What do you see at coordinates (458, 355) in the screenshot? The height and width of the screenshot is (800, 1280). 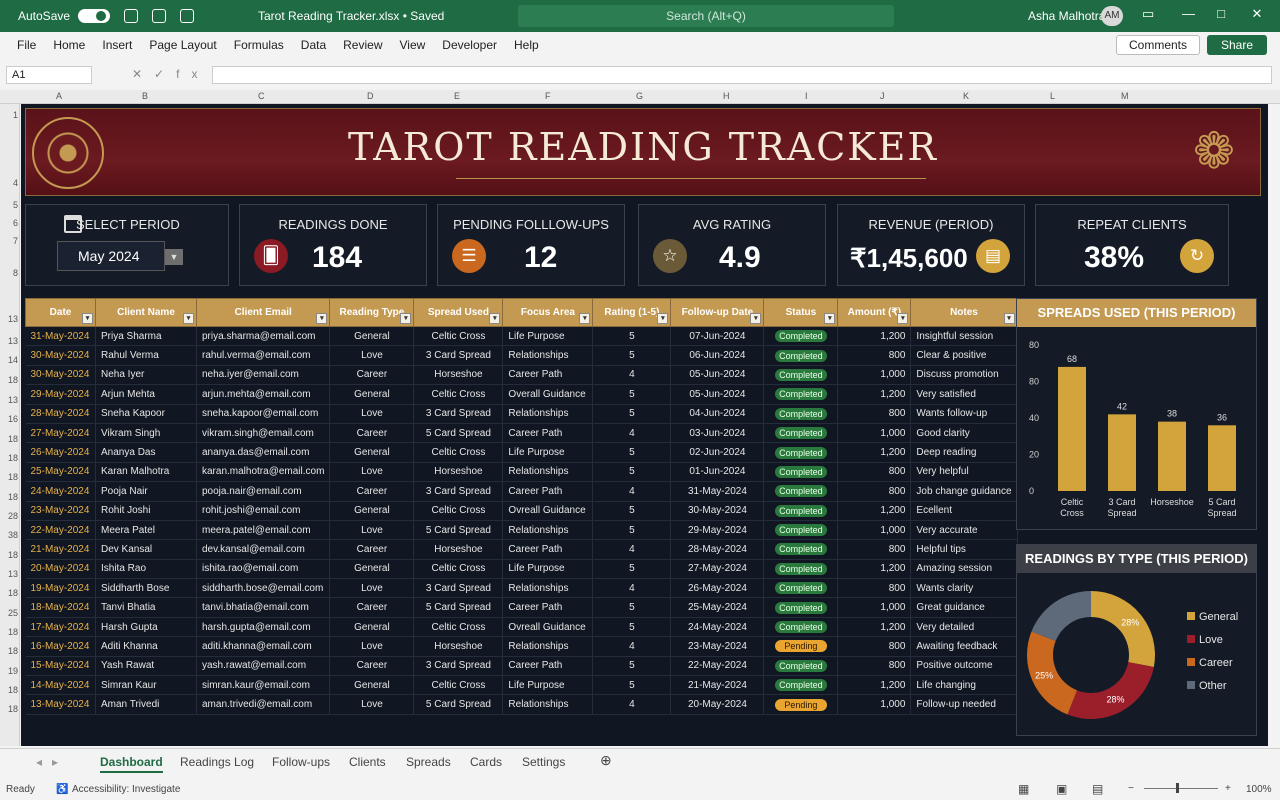 I see `table-cell: 3 Card Spread` at bounding box center [458, 355].